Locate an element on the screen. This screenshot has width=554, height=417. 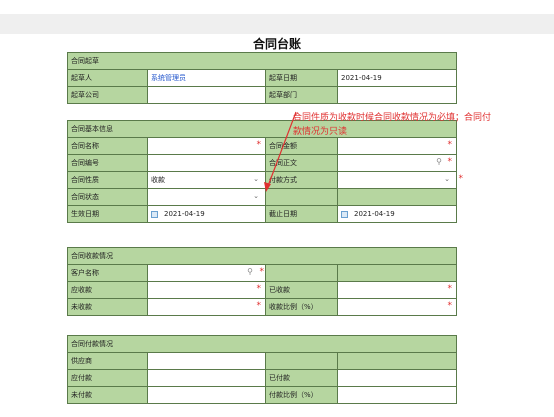
contract-amount-input: * is located at coordinates (397, 146).